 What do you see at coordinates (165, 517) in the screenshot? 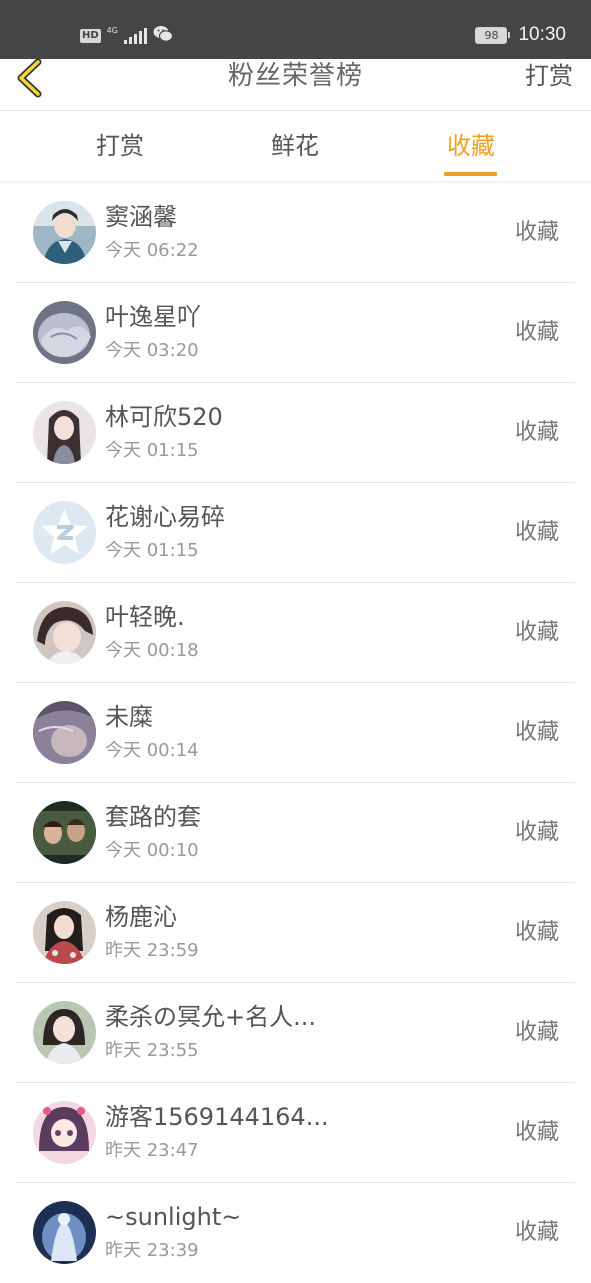
I see `fan-name: 花谢心易碎` at bounding box center [165, 517].